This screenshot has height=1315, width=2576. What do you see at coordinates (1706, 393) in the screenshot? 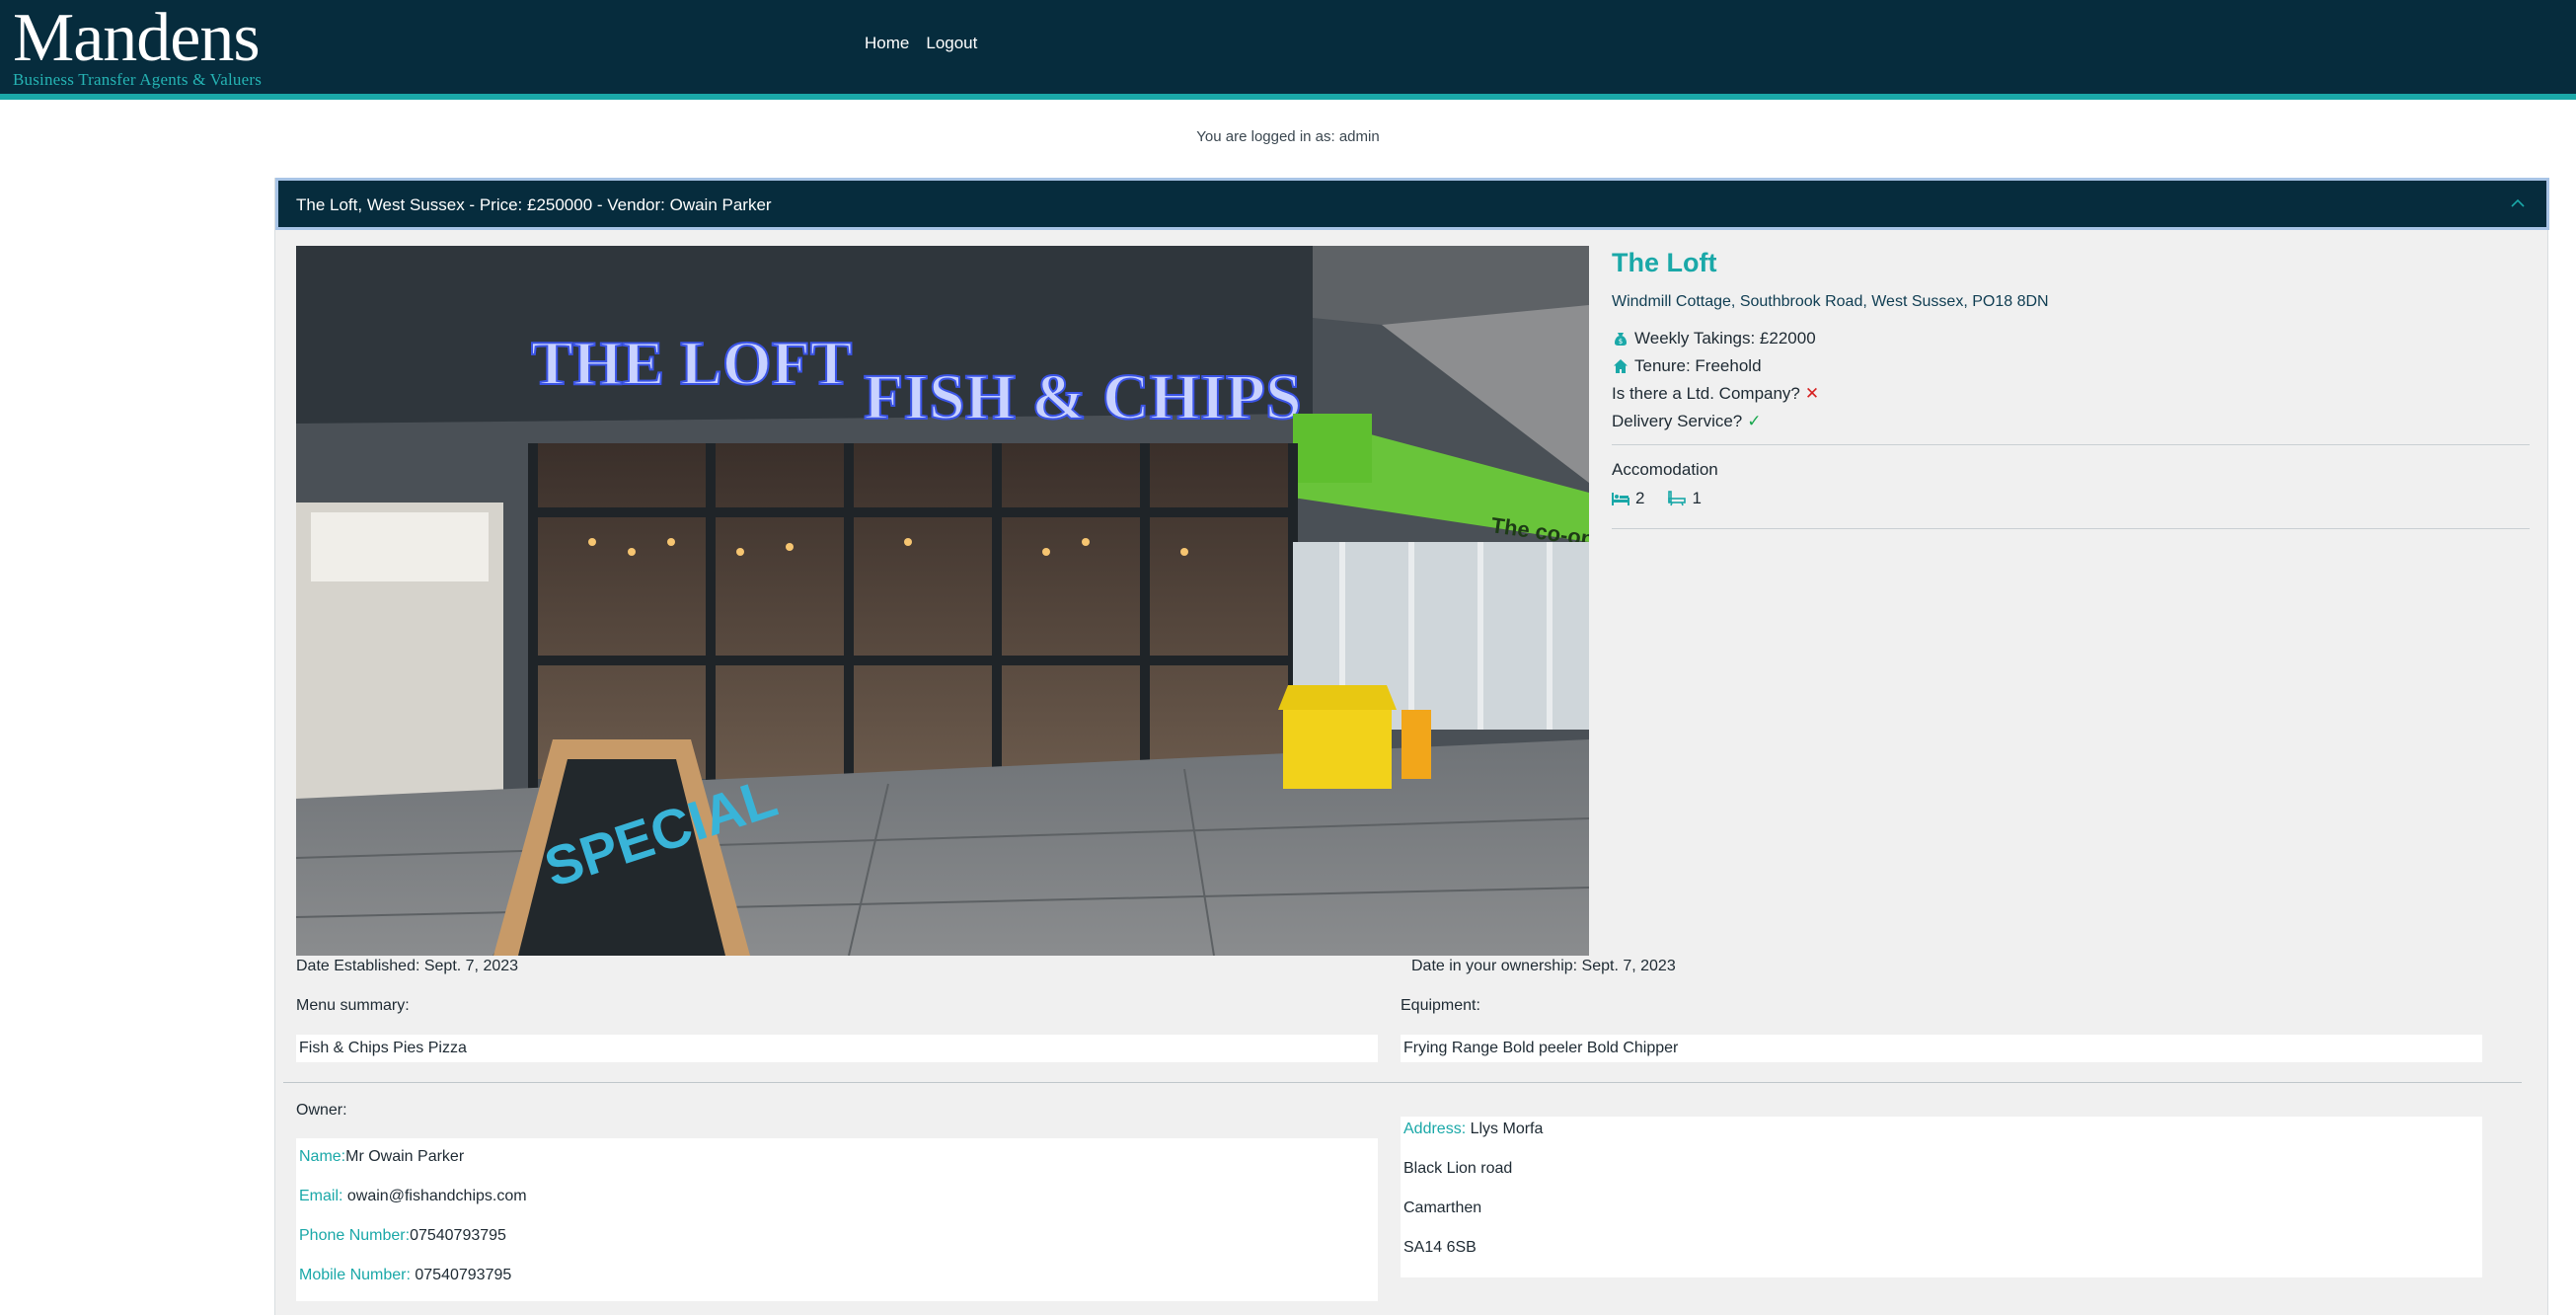
I see `ltd-company-text: Is there a Ltd. Company?` at bounding box center [1706, 393].